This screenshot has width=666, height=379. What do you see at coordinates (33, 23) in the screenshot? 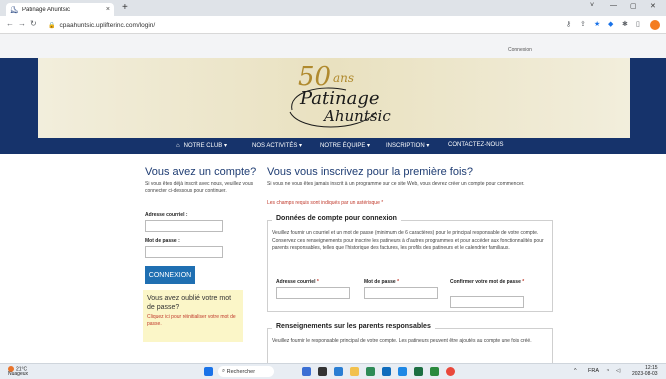
I see `reload-icon: ↻` at bounding box center [33, 23].